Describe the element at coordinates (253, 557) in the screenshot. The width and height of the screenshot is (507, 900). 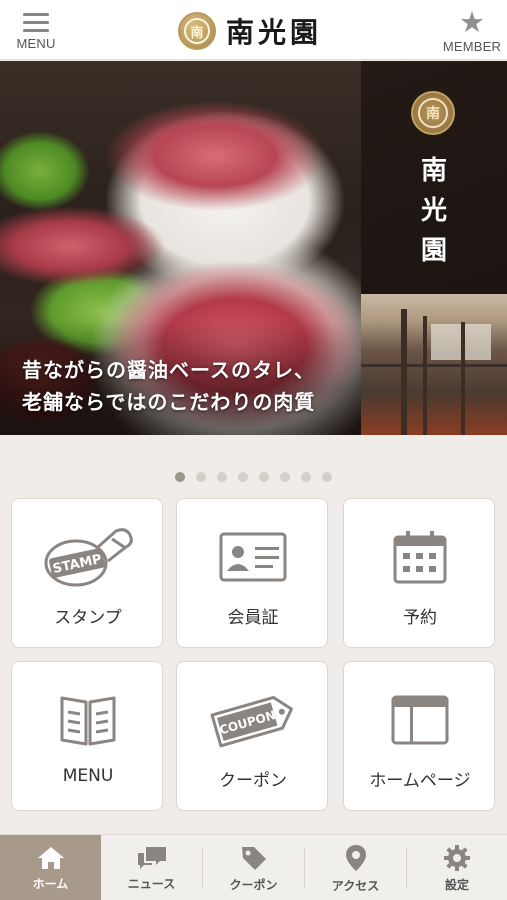
I see `member-card-icon` at that location.